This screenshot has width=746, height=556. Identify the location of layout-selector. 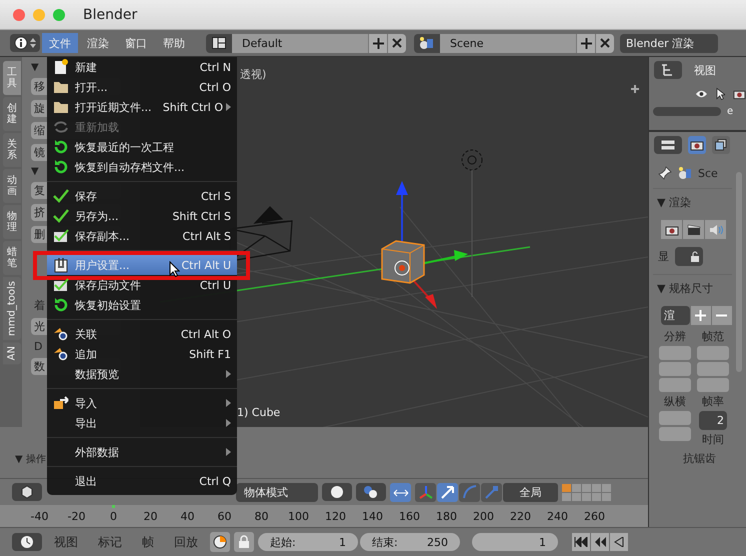
(219, 43).